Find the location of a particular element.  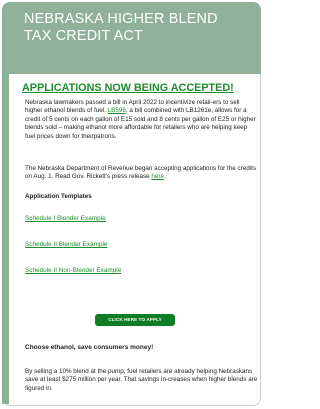

left-accent-bar is located at coordinates (5, 237).